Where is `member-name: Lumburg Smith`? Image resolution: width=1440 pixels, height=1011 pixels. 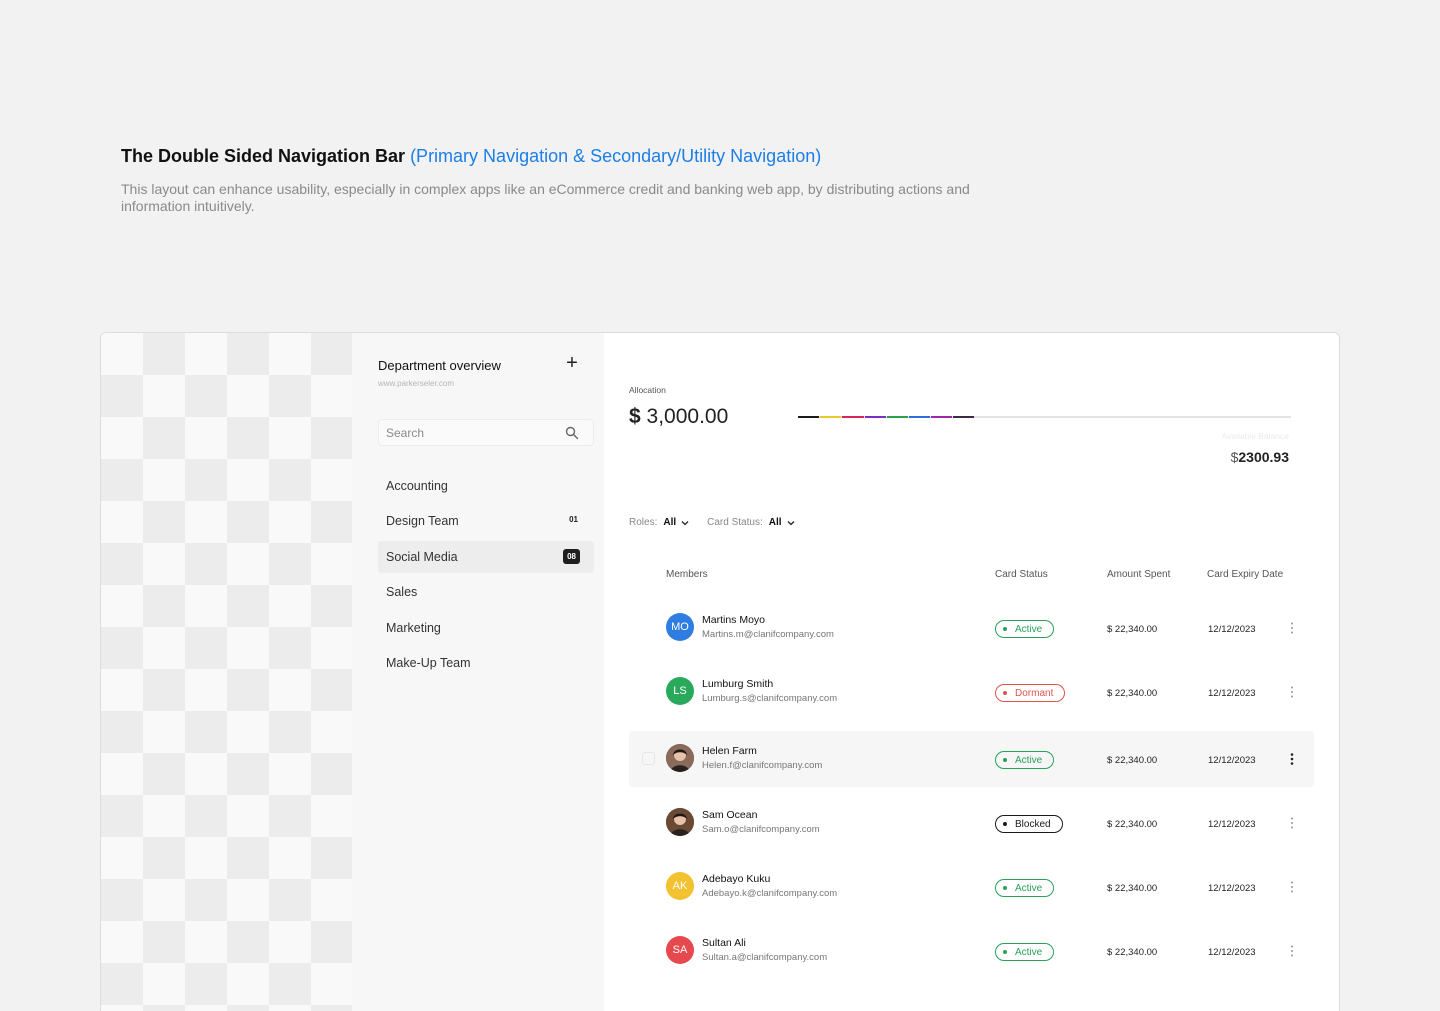 member-name: Lumburg Smith is located at coordinates (738, 684).